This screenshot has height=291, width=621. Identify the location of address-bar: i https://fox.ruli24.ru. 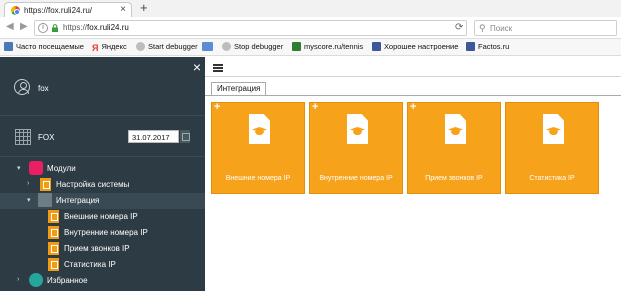
(250, 28).